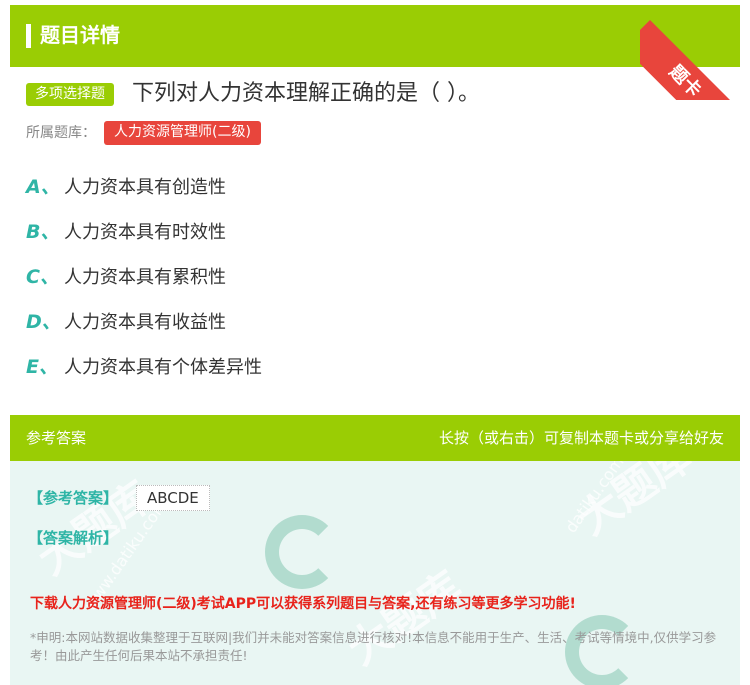 Image resolution: width=750 pixels, height=685 pixels. Describe the element at coordinates (302, 552) in the screenshot. I see `watermark-logo-icon` at that location.